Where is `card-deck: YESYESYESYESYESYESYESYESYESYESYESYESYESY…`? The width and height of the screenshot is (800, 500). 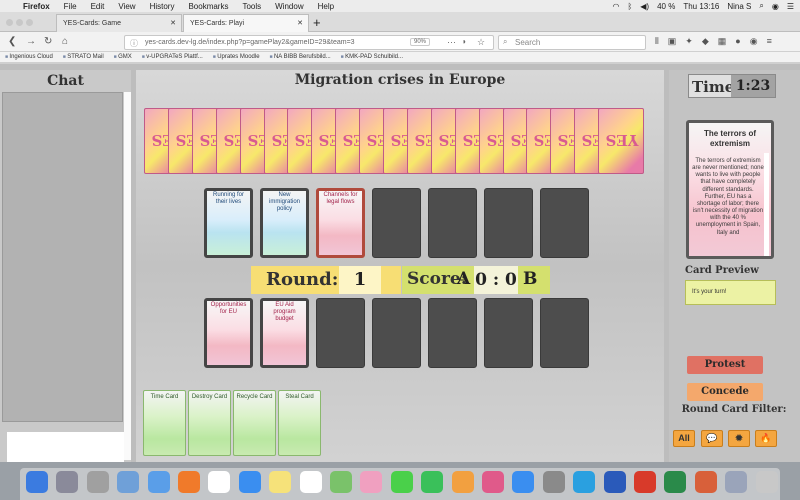
card-deck: YESYESYESYESYESYESYESYESYESYESYESYESYESY… is located at coordinates (394, 141).